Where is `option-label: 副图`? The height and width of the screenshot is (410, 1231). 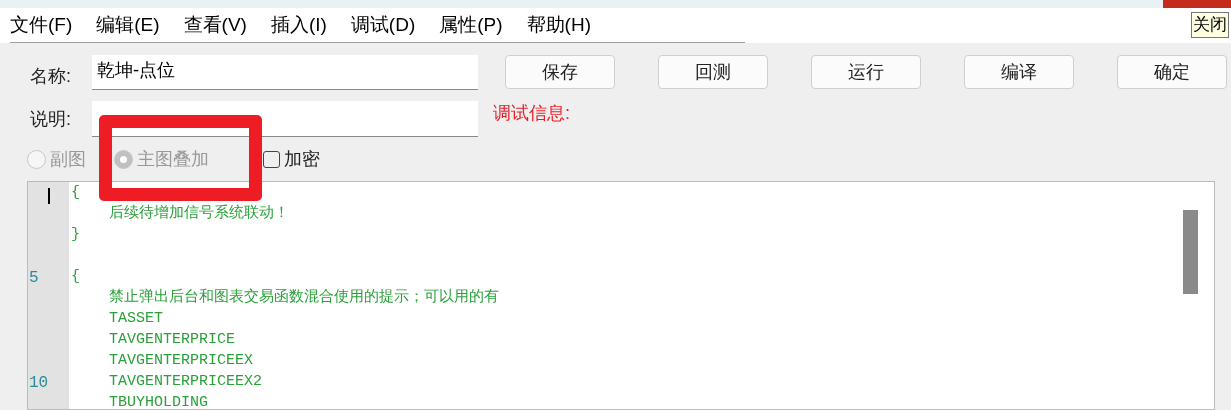
option-label: 副图 is located at coordinates (68, 159).